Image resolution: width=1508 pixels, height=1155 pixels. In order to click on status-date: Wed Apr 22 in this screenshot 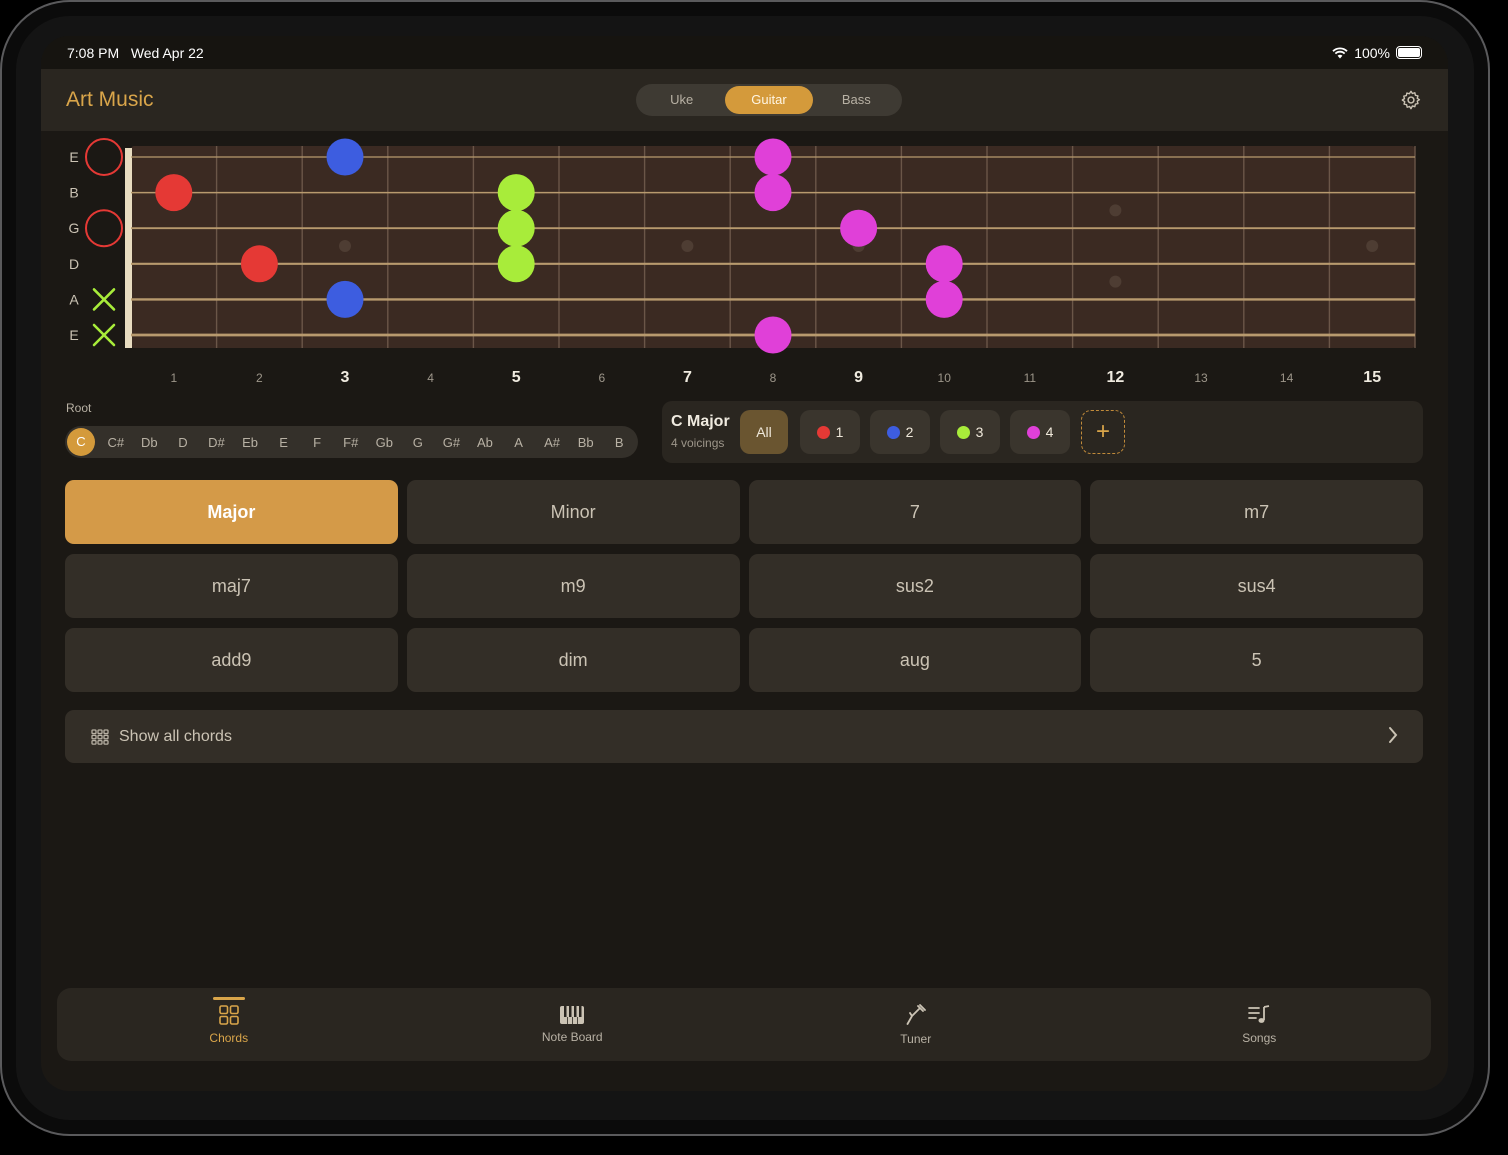, I will do `click(167, 52)`.